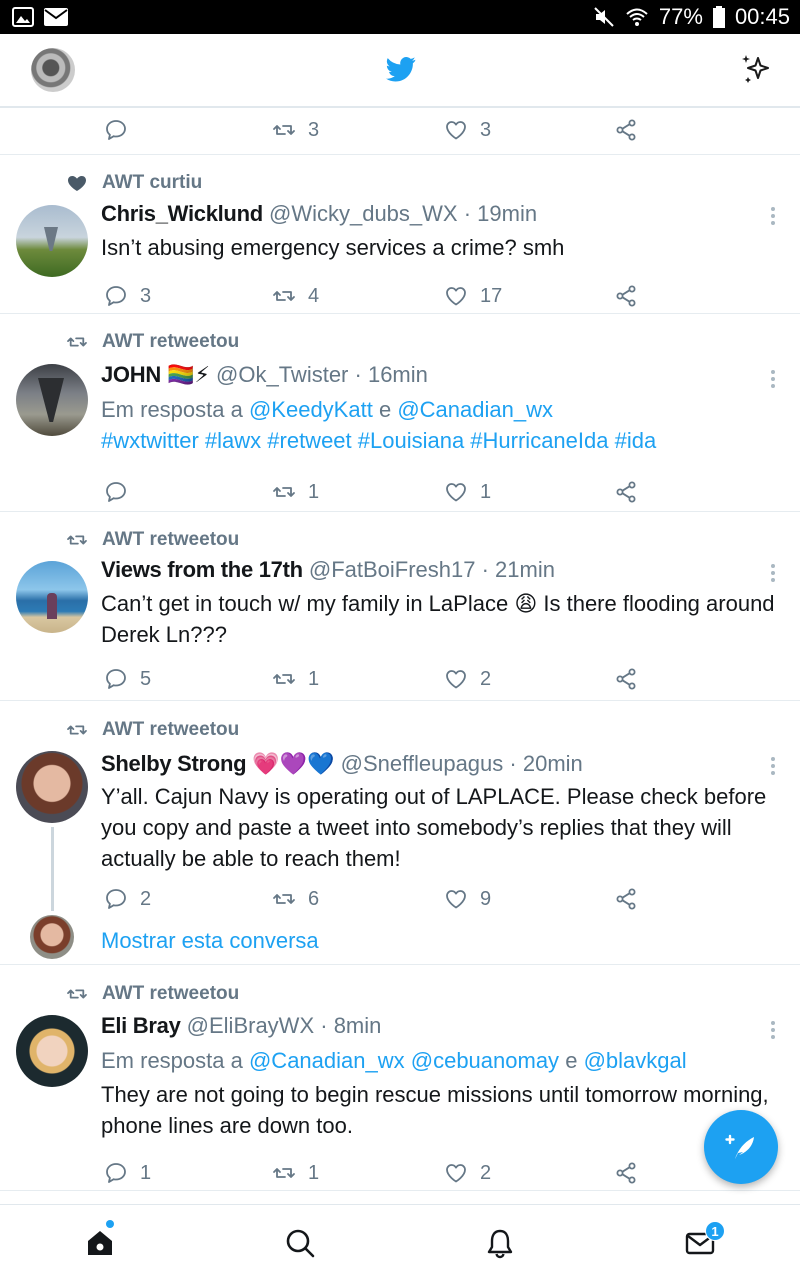 Image resolution: width=800 pixels, height=1280 pixels. What do you see at coordinates (182, 213) in the screenshot?
I see `author-name: Chris_Wicklund` at bounding box center [182, 213].